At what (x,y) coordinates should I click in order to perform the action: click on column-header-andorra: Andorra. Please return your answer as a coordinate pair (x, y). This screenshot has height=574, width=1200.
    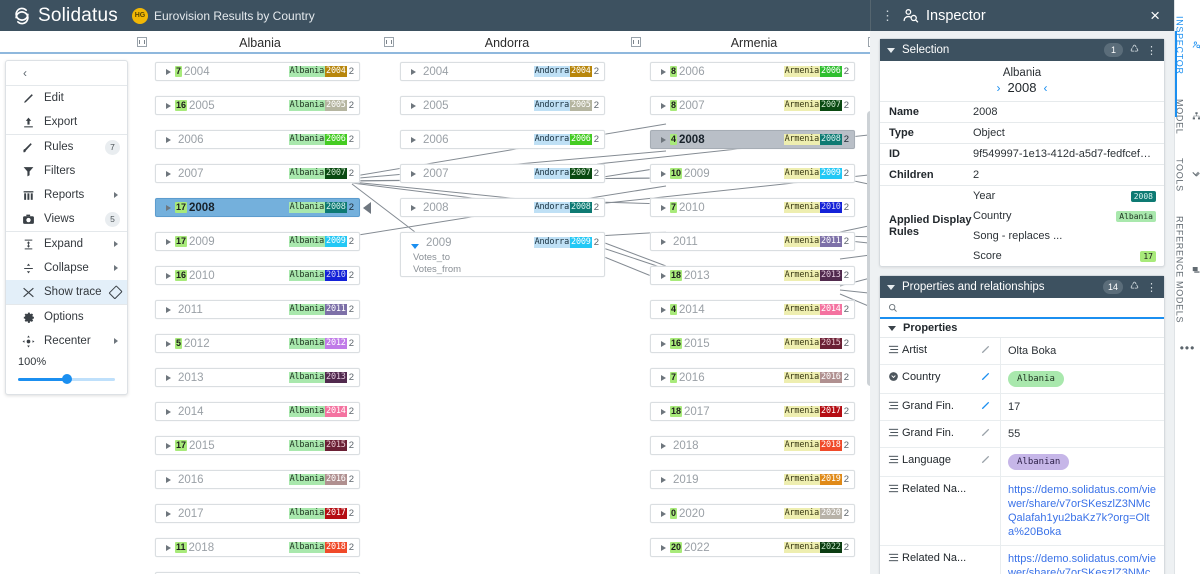
    Looking at the image, I should click on (507, 42).